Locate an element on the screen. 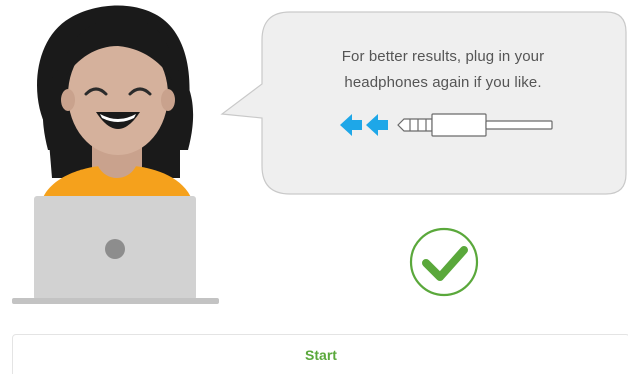  start-button-label: Start is located at coordinates (321, 355).